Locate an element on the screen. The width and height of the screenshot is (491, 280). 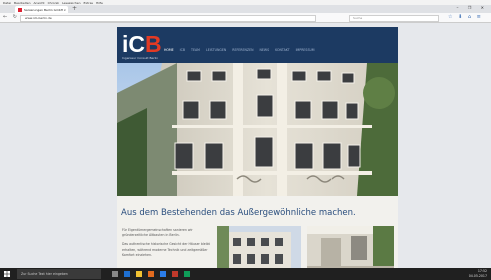
taskbar-search-input: Zur Suche Text hier eingeben is located at coordinates (59, 274).